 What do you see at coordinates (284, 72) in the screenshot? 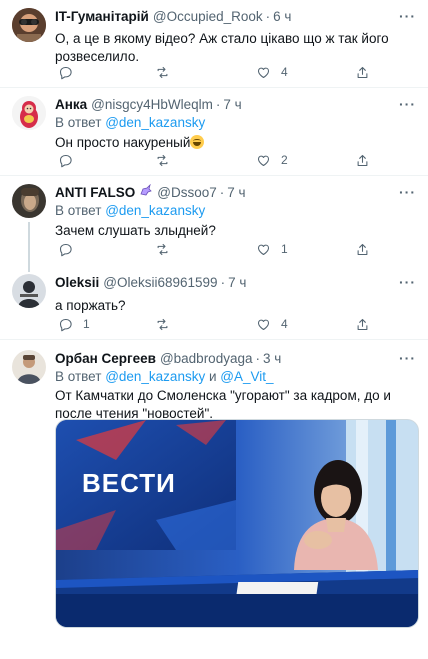
I see `like-count: 4` at bounding box center [284, 72].